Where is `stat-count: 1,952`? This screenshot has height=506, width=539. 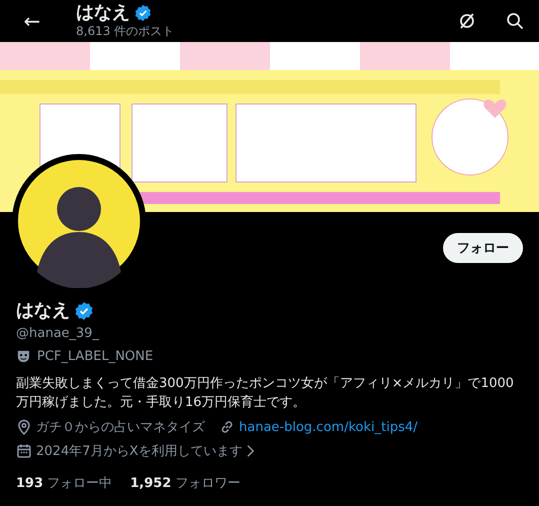
stat-count: 1,952 is located at coordinates (151, 483).